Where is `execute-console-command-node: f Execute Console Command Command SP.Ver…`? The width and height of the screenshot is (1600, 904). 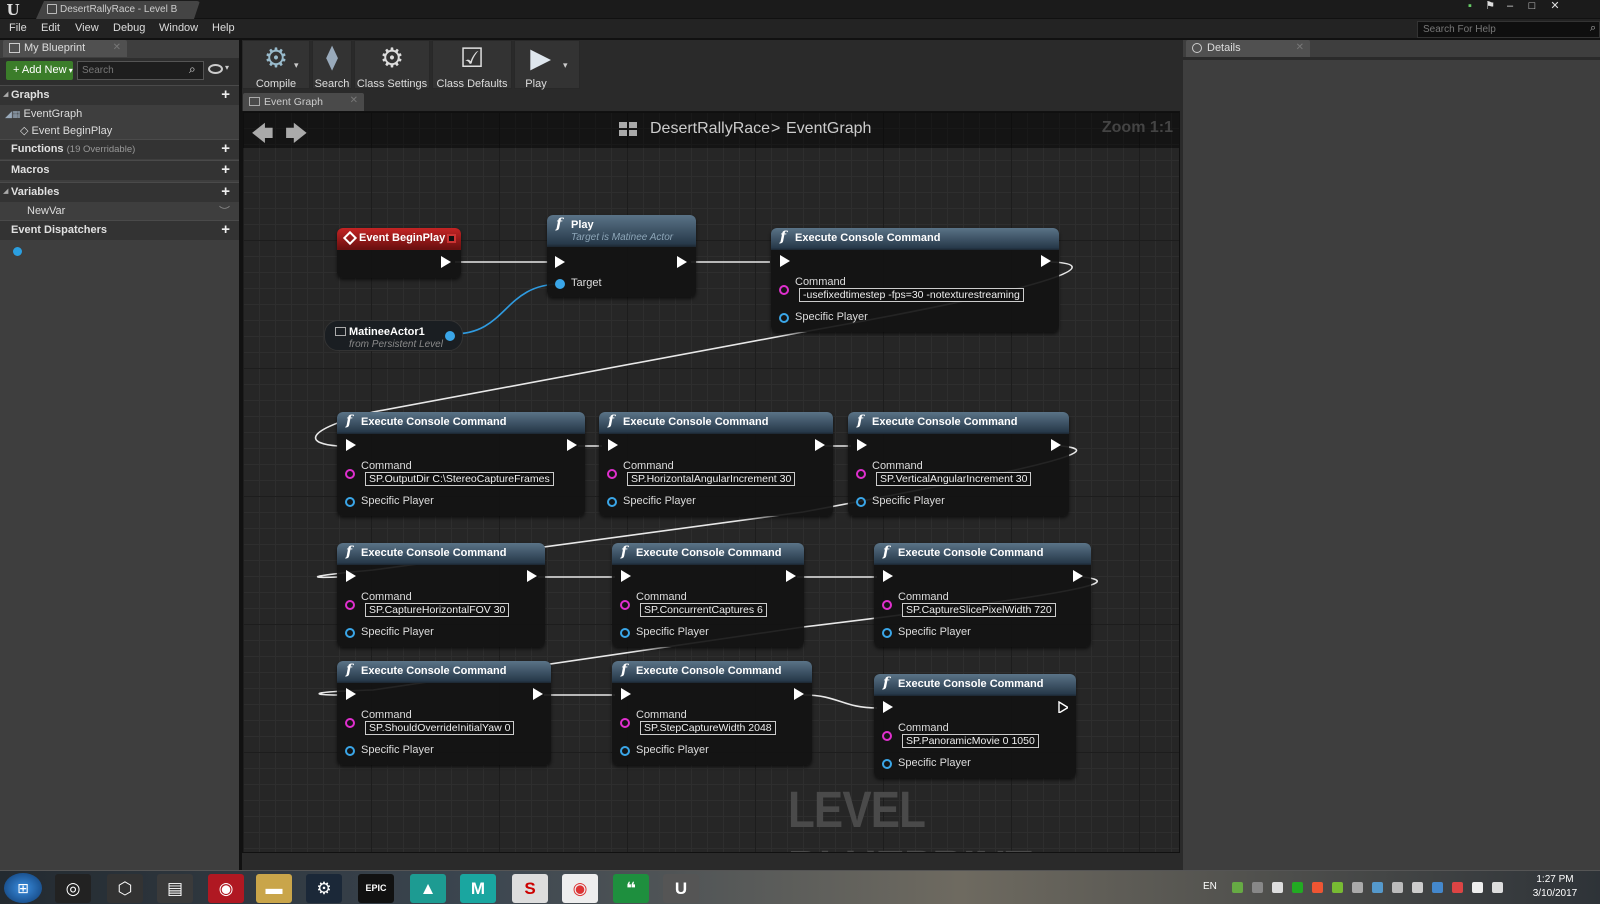 execute-console-command-node: f Execute Console Command Command SP.Ver… is located at coordinates (958, 464).